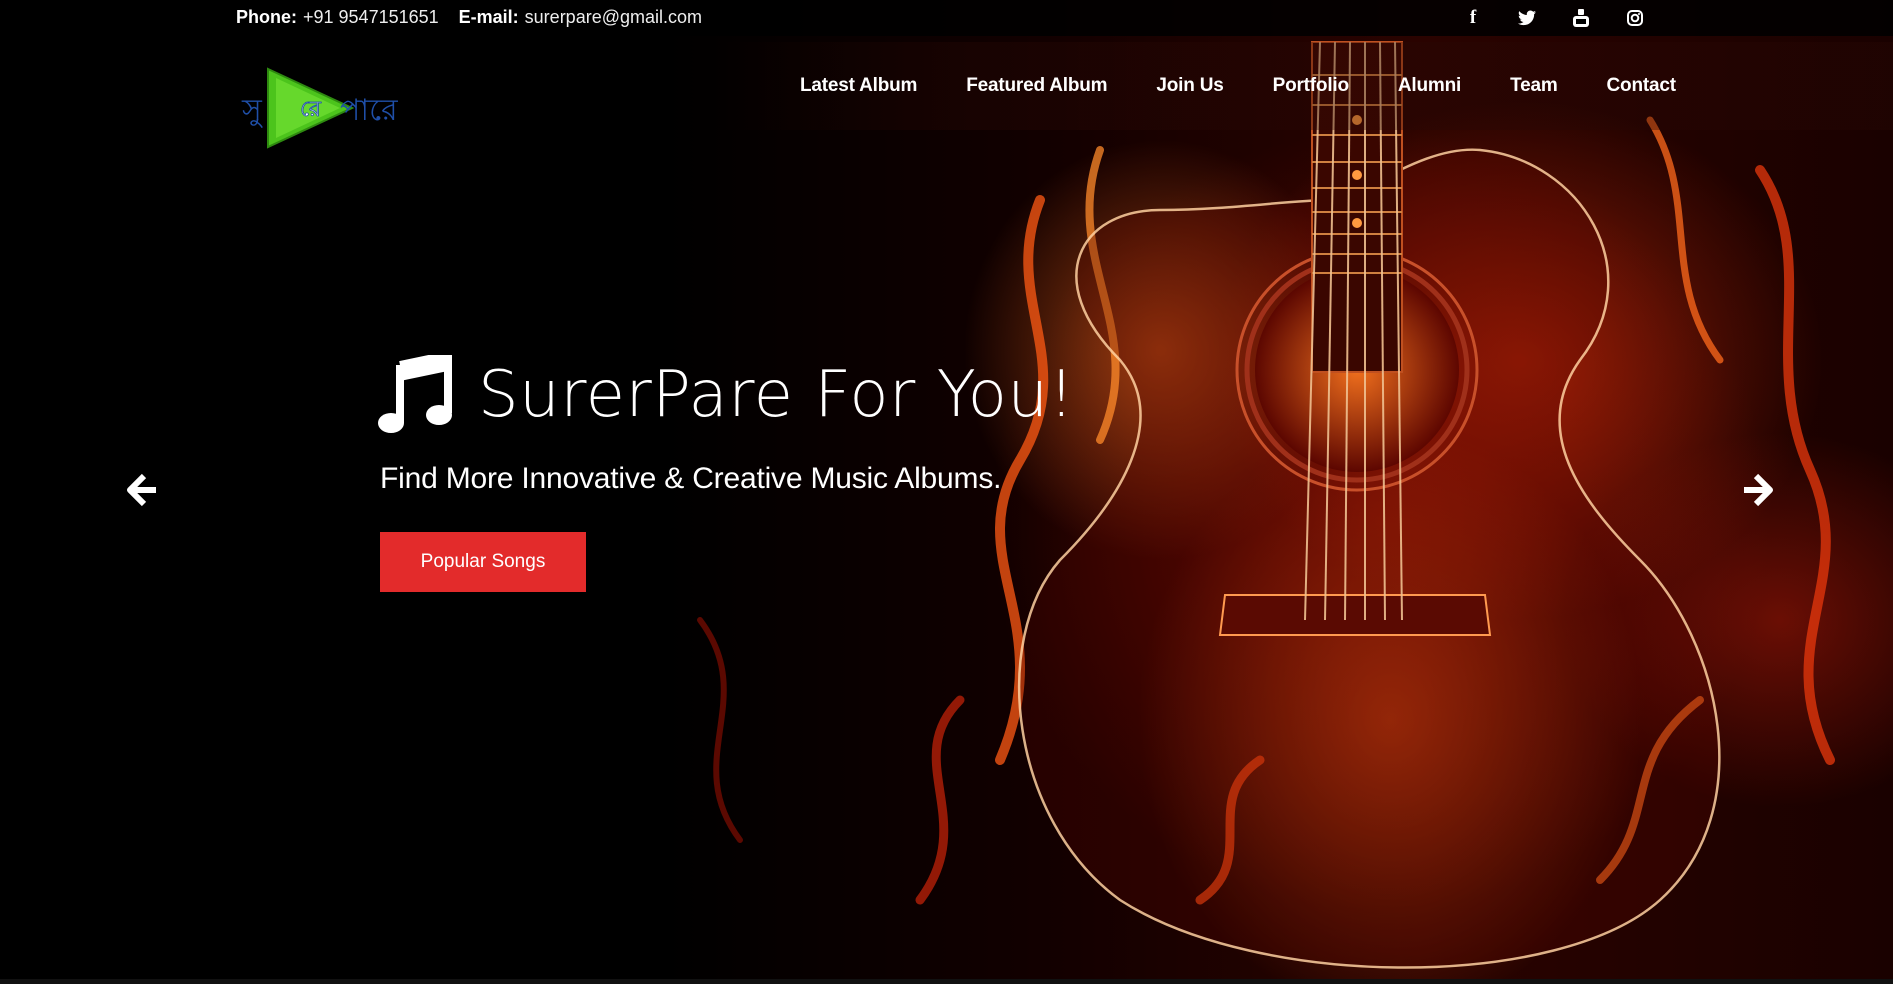  I want to click on arrow-left-icon, so click(144, 490).